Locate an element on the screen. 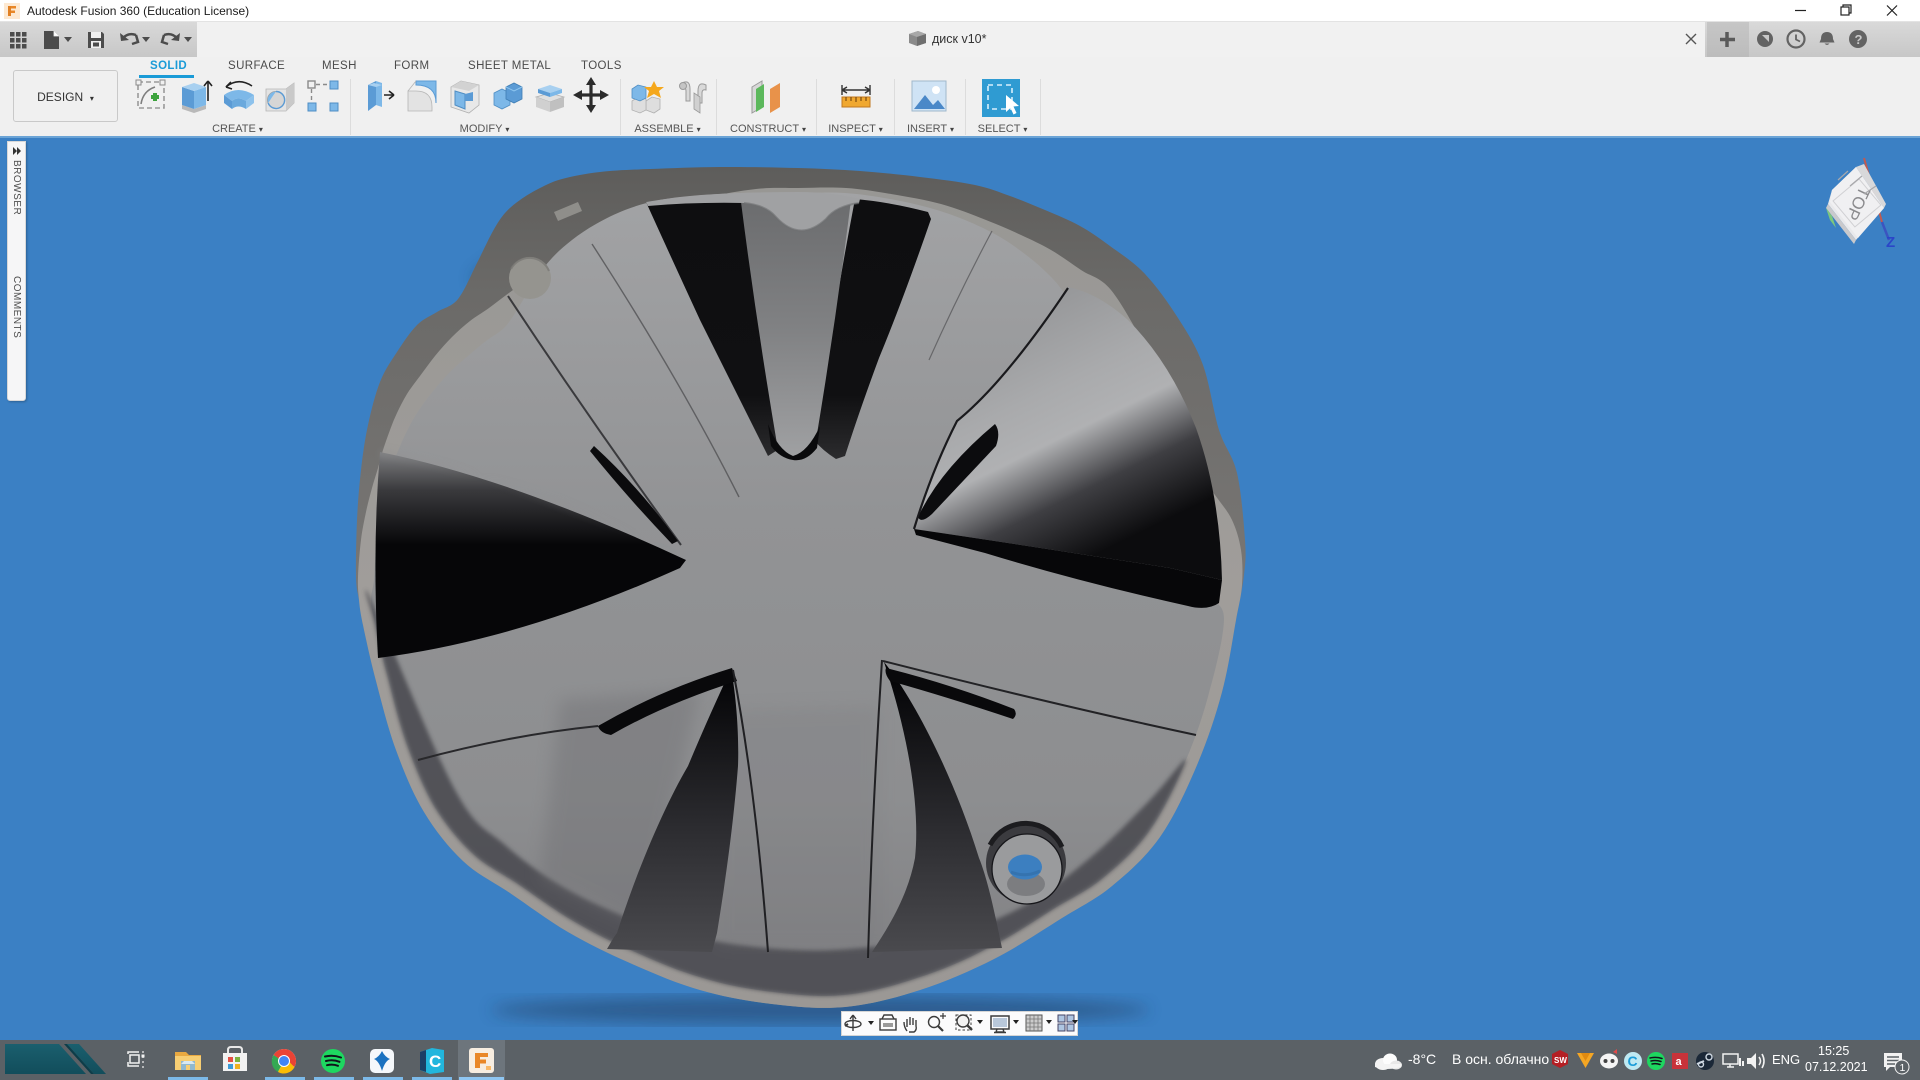 This screenshot has height=1080, width=1920. svg-text: диск v10* is located at coordinates (959, 39).